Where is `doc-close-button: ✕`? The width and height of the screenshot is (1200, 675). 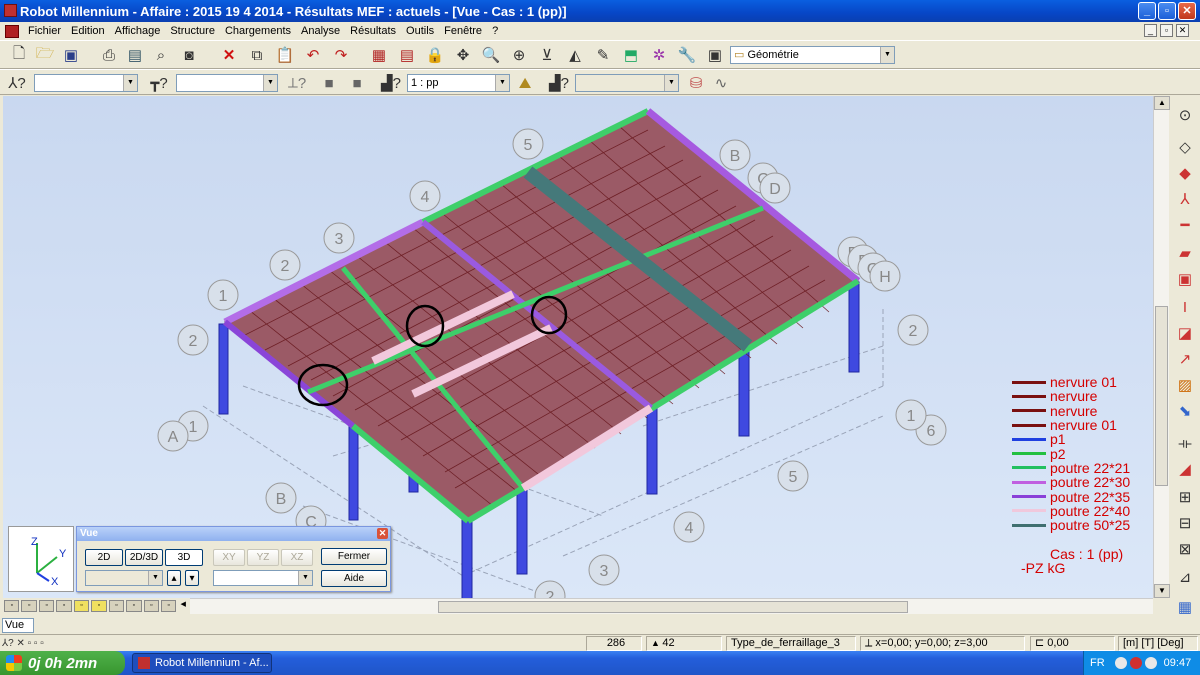
doc-close-button: ✕ is located at coordinates (1182, 30).